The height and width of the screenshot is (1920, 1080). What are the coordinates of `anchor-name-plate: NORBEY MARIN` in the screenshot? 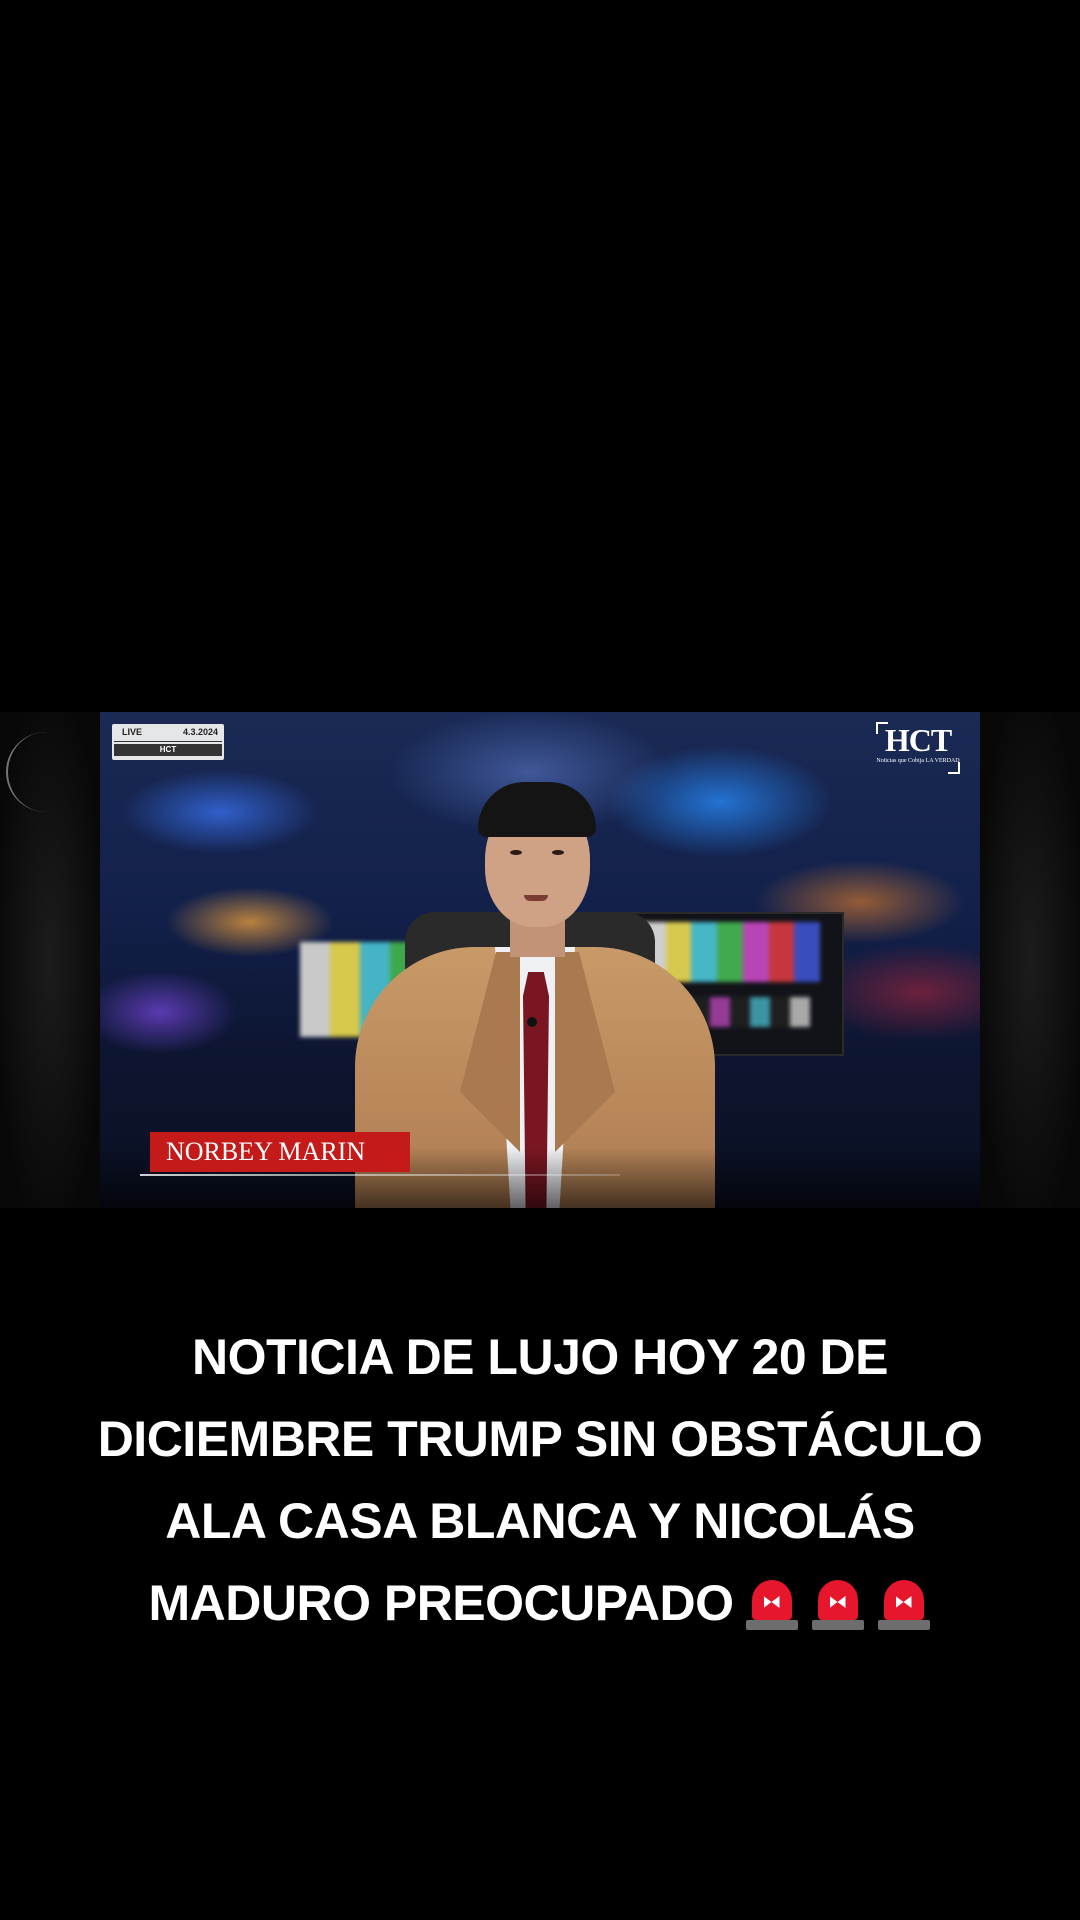 It's located at (280, 1152).